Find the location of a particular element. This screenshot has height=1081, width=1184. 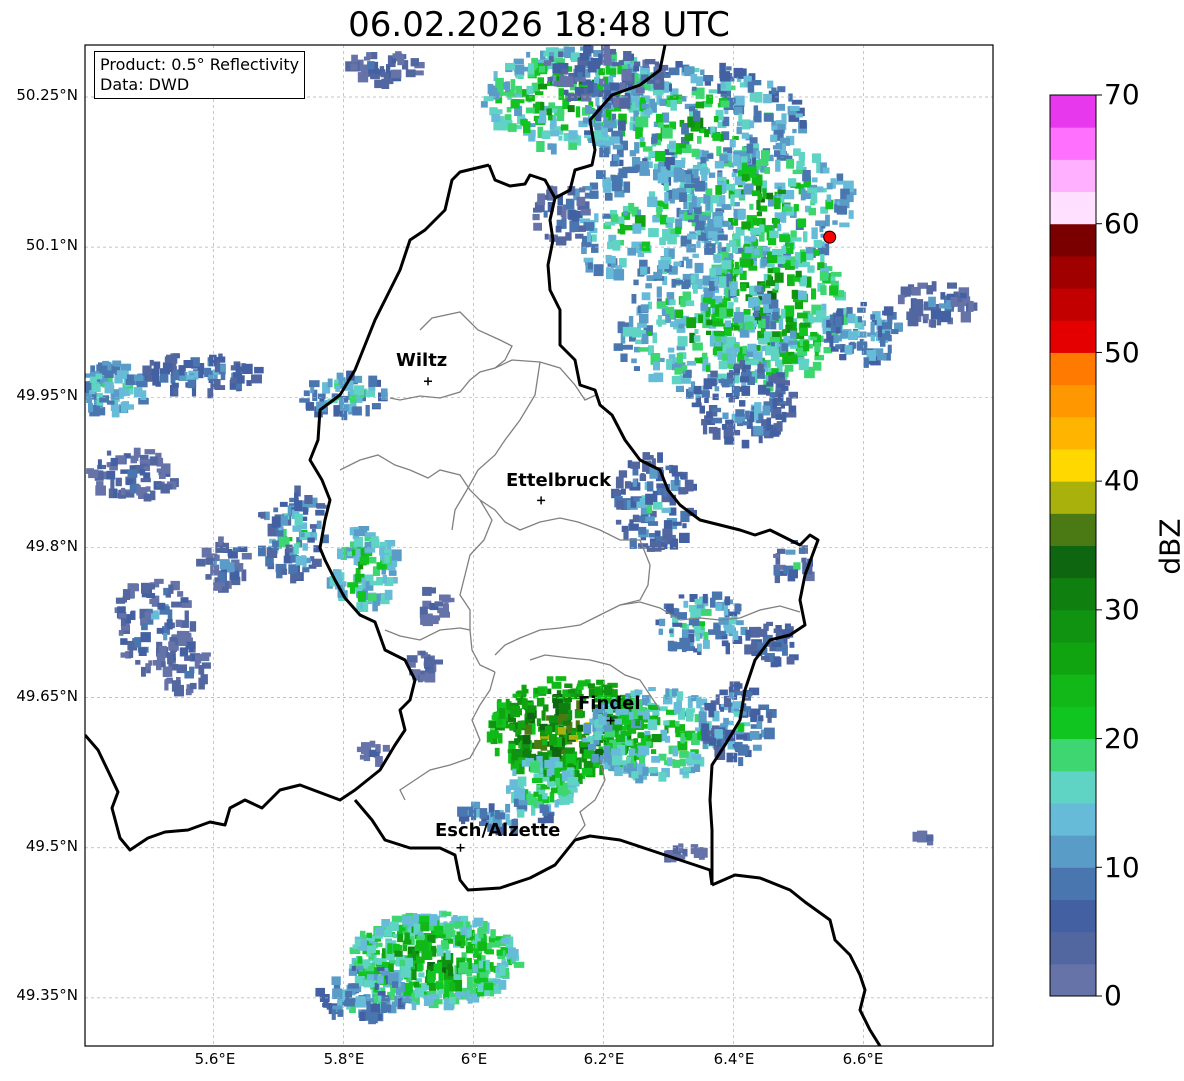

colorbar-tick-label: 40 is located at coordinates (1122, 480).